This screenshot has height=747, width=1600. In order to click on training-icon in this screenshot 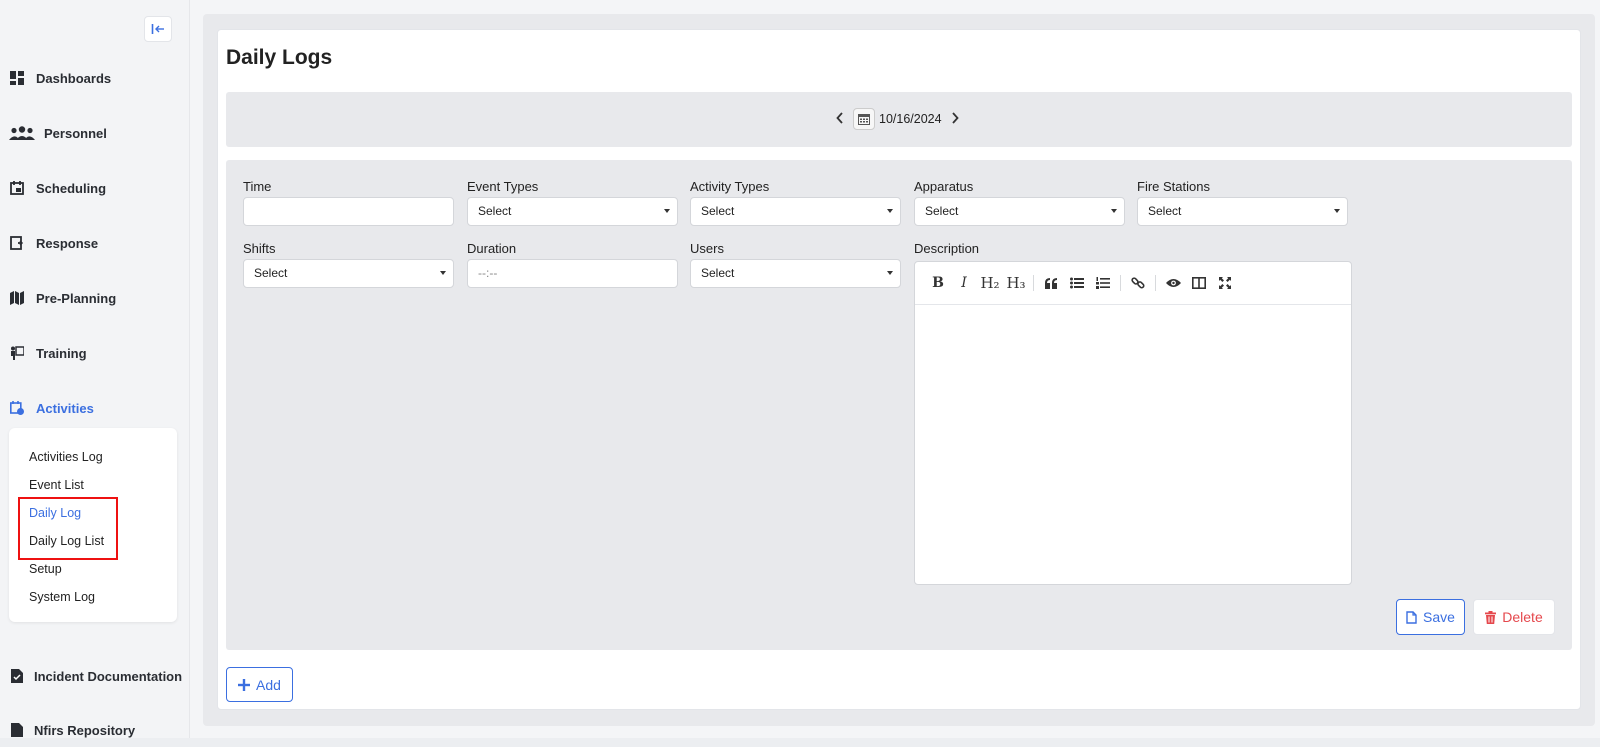, I will do `click(17, 353)`.